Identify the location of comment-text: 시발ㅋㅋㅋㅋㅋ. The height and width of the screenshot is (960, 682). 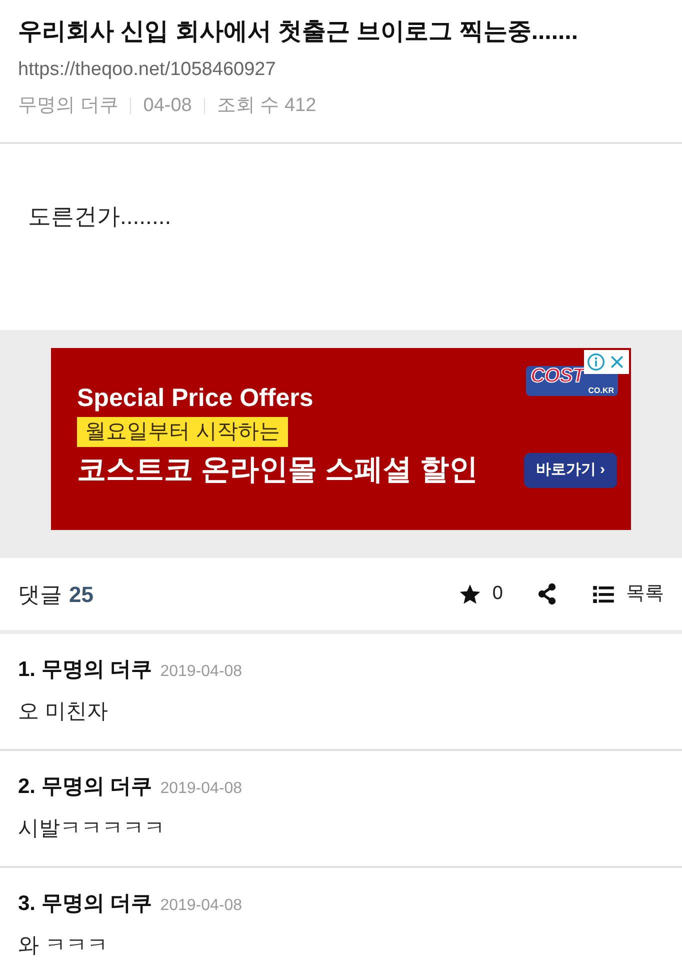
(91, 829).